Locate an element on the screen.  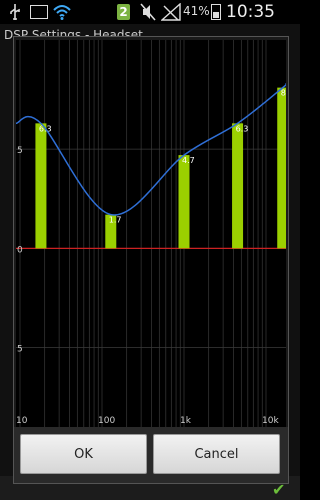
image-icon is located at coordinates (39, 12).